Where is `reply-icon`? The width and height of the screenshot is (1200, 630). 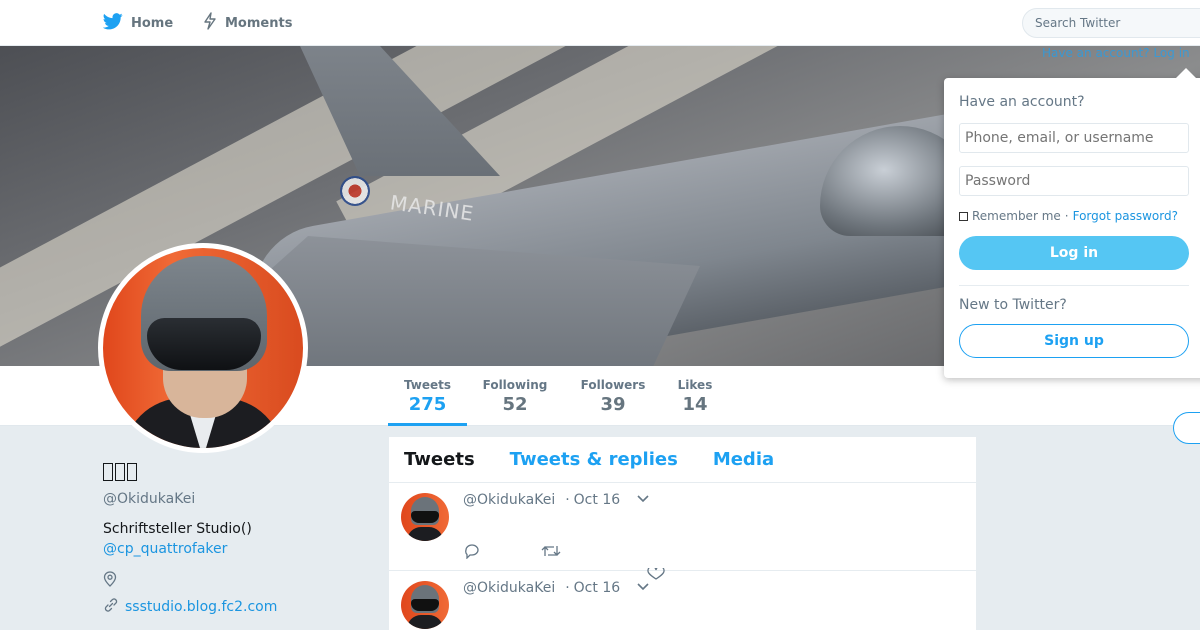
reply-icon is located at coordinates (472, 553).